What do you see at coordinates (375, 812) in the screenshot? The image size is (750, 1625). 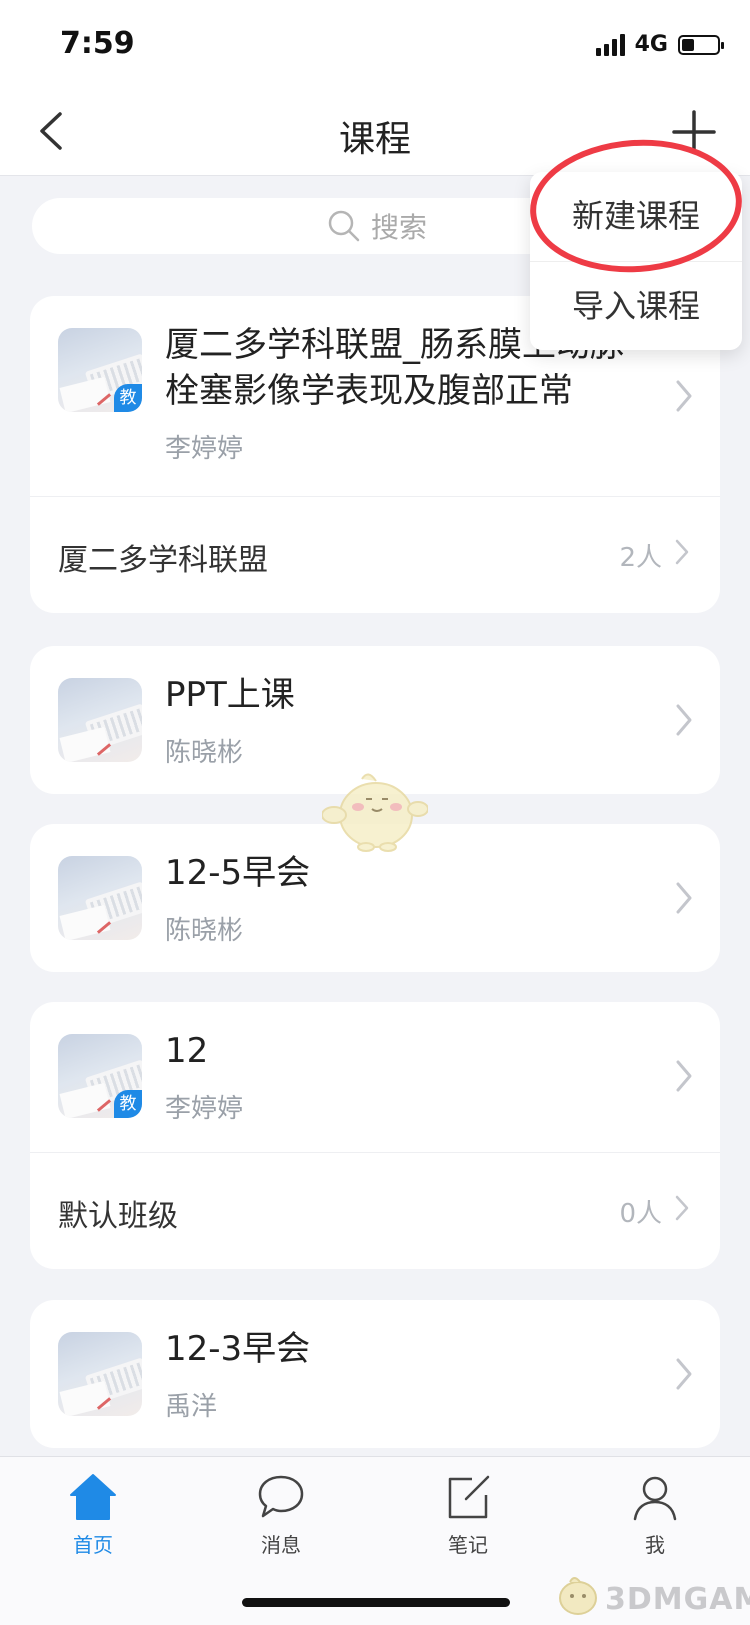 I see `mascot-watermark-icon` at bounding box center [375, 812].